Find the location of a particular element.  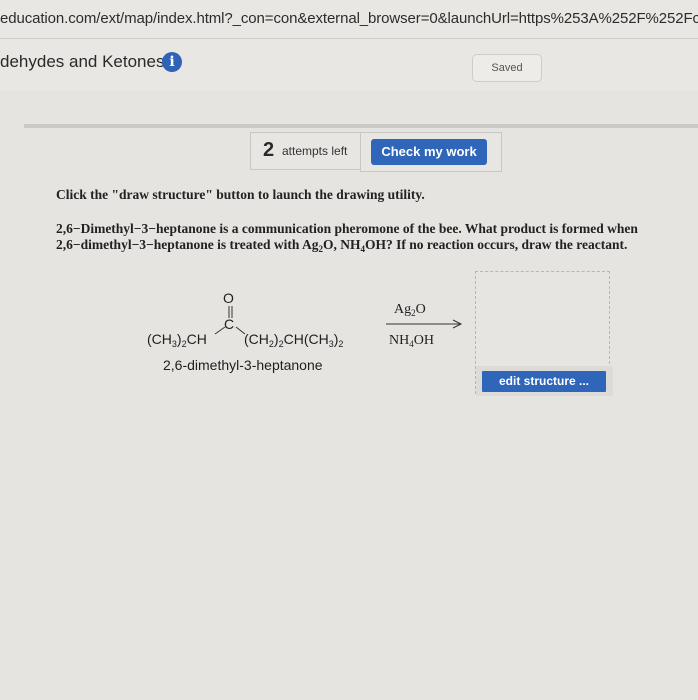

reaction-arrow-icon is located at coordinates (424, 324).